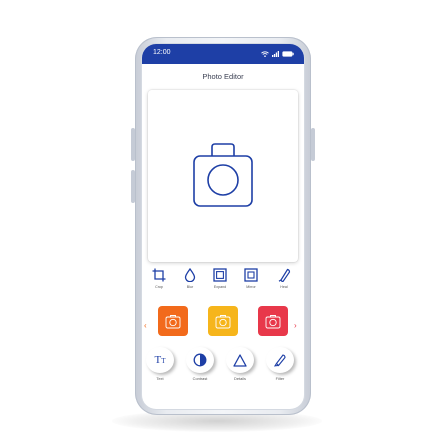 This screenshot has width=443, height=441. What do you see at coordinates (162, 52) in the screenshot?
I see `status-time: 12:00` at bounding box center [162, 52].